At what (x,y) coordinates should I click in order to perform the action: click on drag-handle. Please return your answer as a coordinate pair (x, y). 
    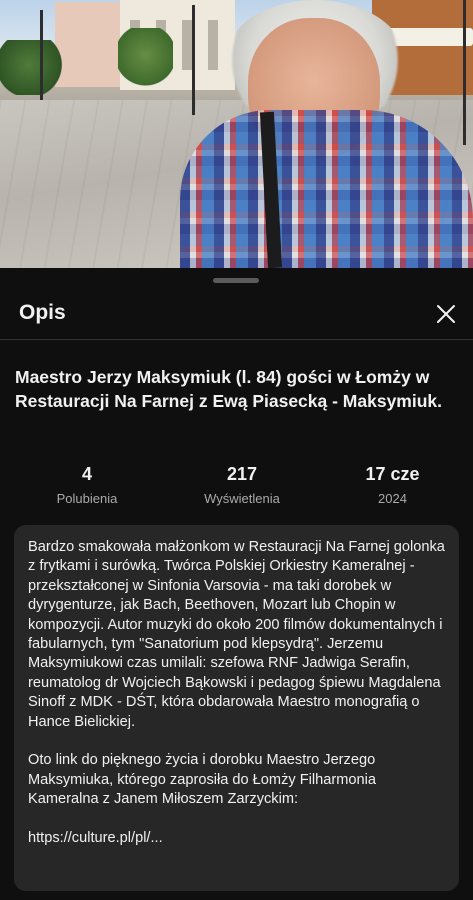
    Looking at the image, I should click on (236, 280).